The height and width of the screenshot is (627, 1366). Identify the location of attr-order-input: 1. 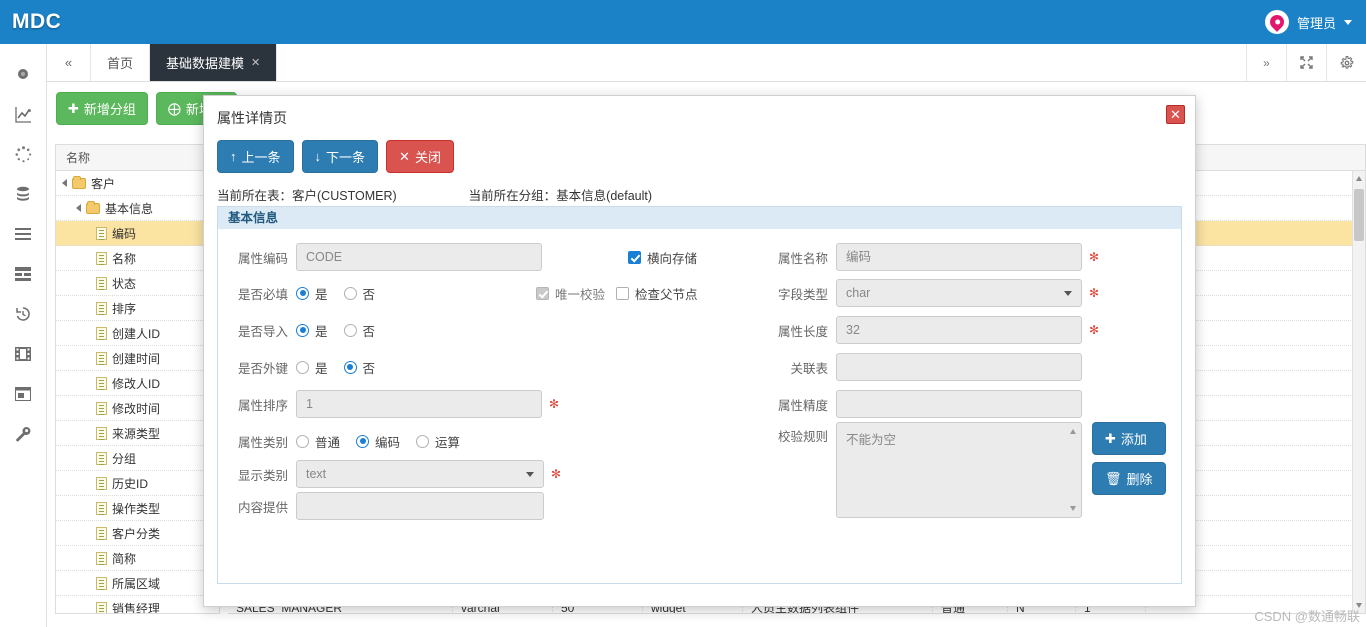
(419, 404).